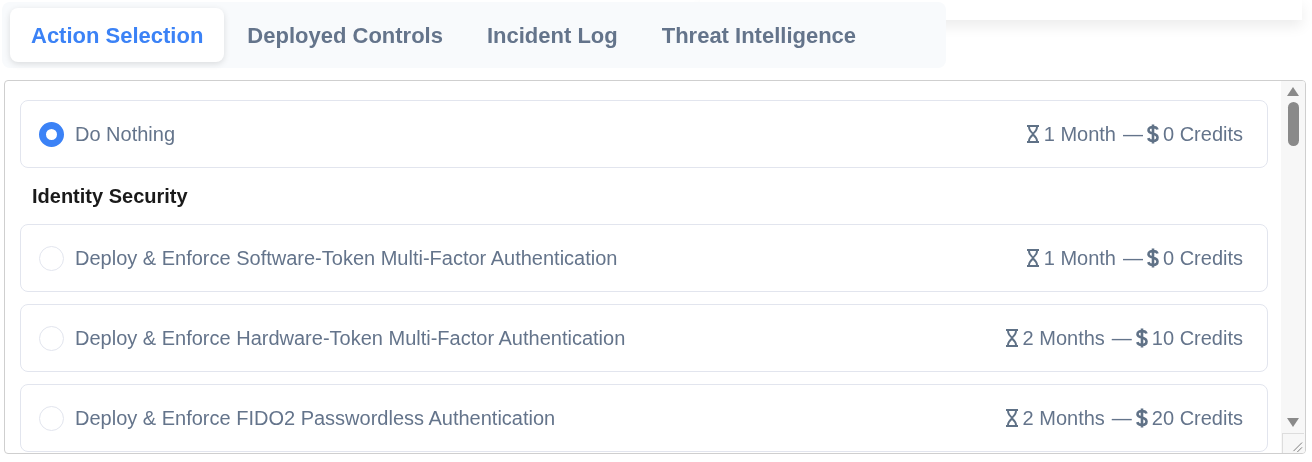 The height and width of the screenshot is (462, 1312). I want to click on scroll-thumb, so click(1293, 124).